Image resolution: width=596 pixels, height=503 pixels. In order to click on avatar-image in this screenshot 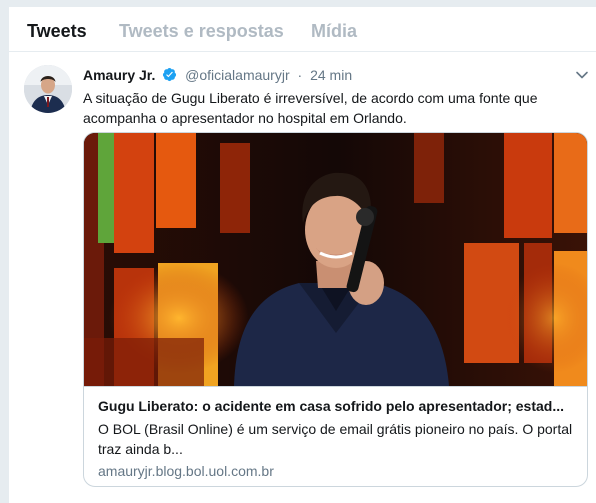, I will do `click(48, 89)`.